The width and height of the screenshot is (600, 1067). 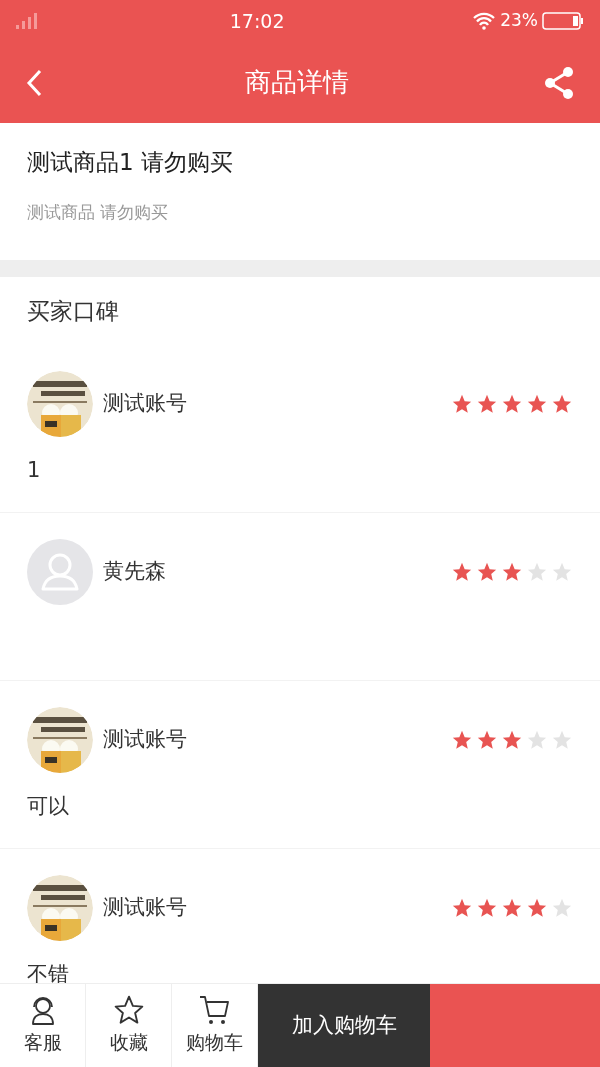 What do you see at coordinates (48, 806) in the screenshot?
I see `review-text: 可以` at bounding box center [48, 806].